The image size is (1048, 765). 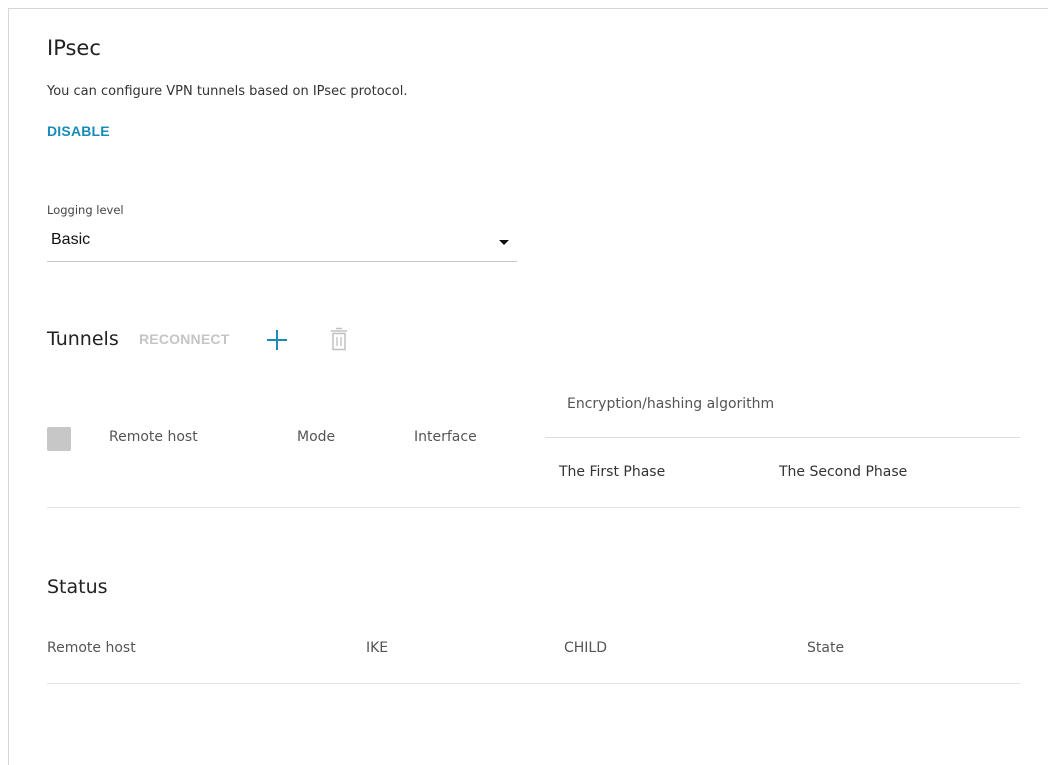 I want to click on page-title: IPsec, so click(x=74, y=48).